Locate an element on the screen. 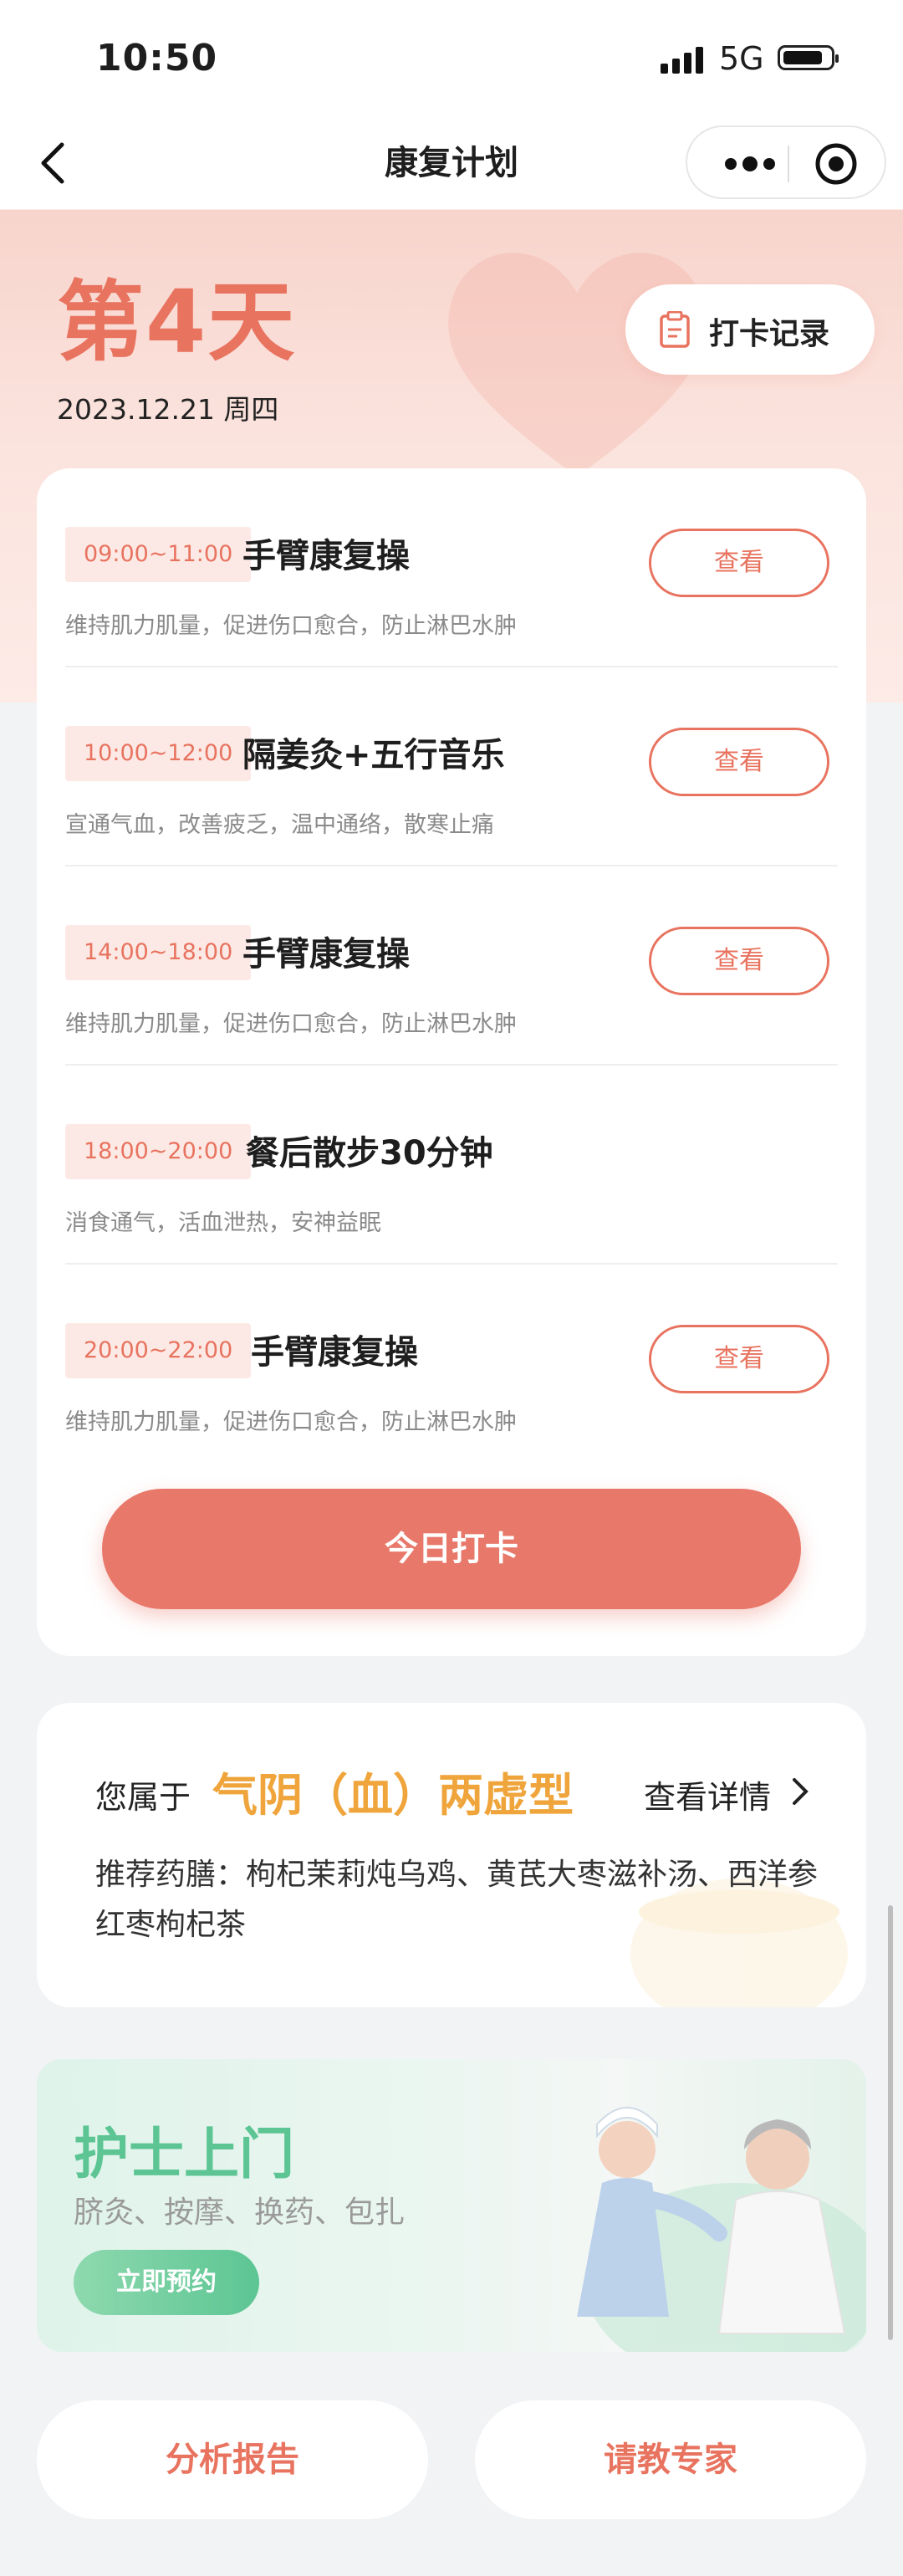  capsule-divider is located at coordinates (789, 164).